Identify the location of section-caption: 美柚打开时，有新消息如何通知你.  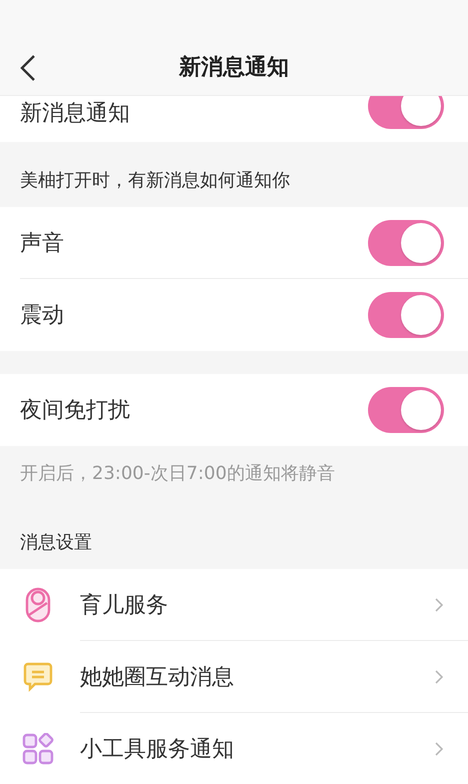
(155, 181).